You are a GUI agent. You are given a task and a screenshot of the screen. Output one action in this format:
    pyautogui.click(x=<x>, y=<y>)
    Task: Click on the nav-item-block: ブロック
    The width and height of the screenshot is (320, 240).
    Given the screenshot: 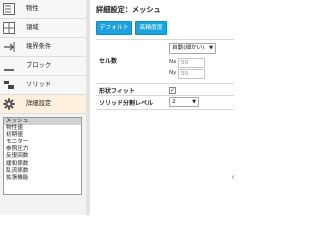 What is the action you would take?
    pyautogui.click(x=43, y=66)
    